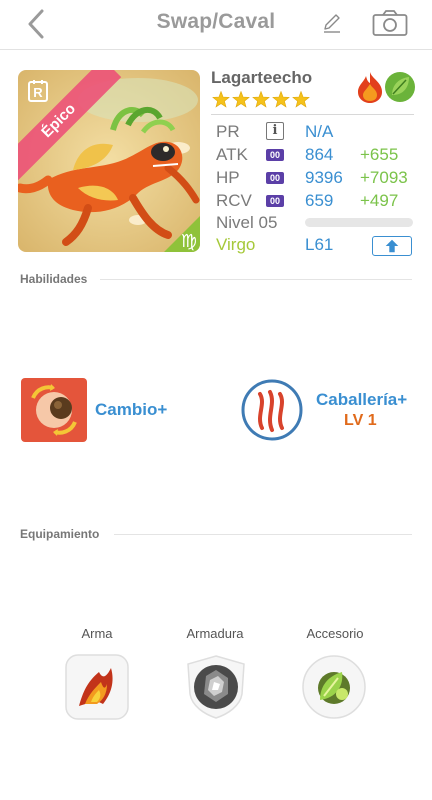 The height and width of the screenshot is (800, 432). Describe the element at coordinates (256, 279) in the screenshot. I see `skills-section-divider` at that location.